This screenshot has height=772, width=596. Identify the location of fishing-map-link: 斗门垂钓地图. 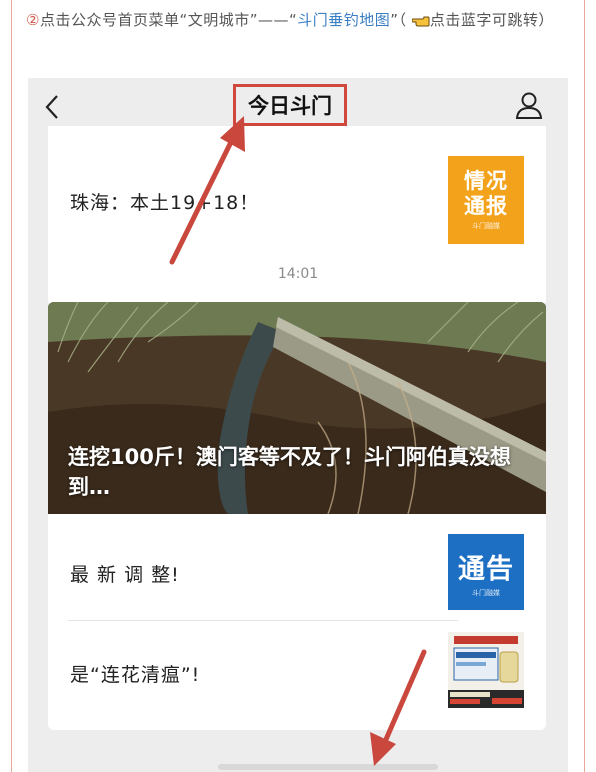
(343, 20).